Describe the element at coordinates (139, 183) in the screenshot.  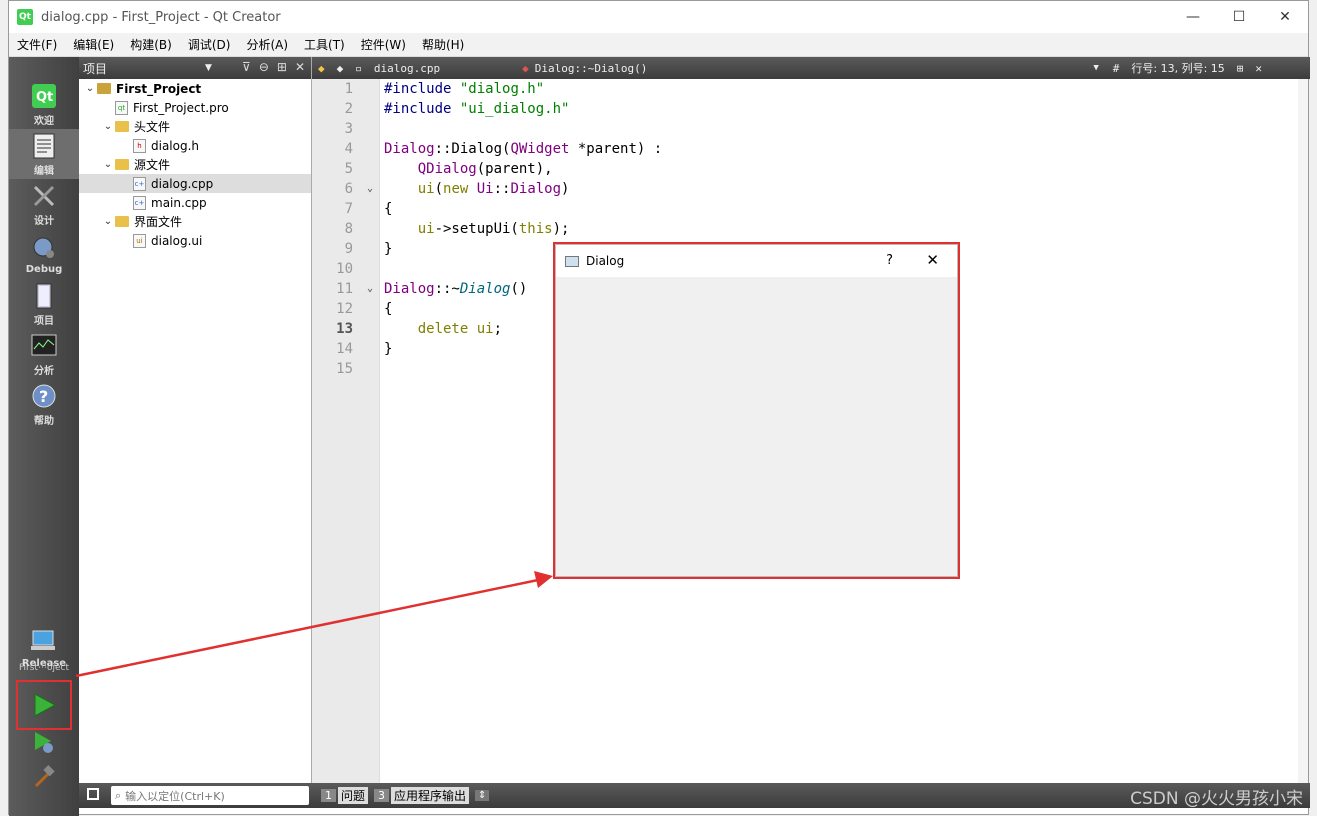
I see `cpp-file-icon: c+` at that location.